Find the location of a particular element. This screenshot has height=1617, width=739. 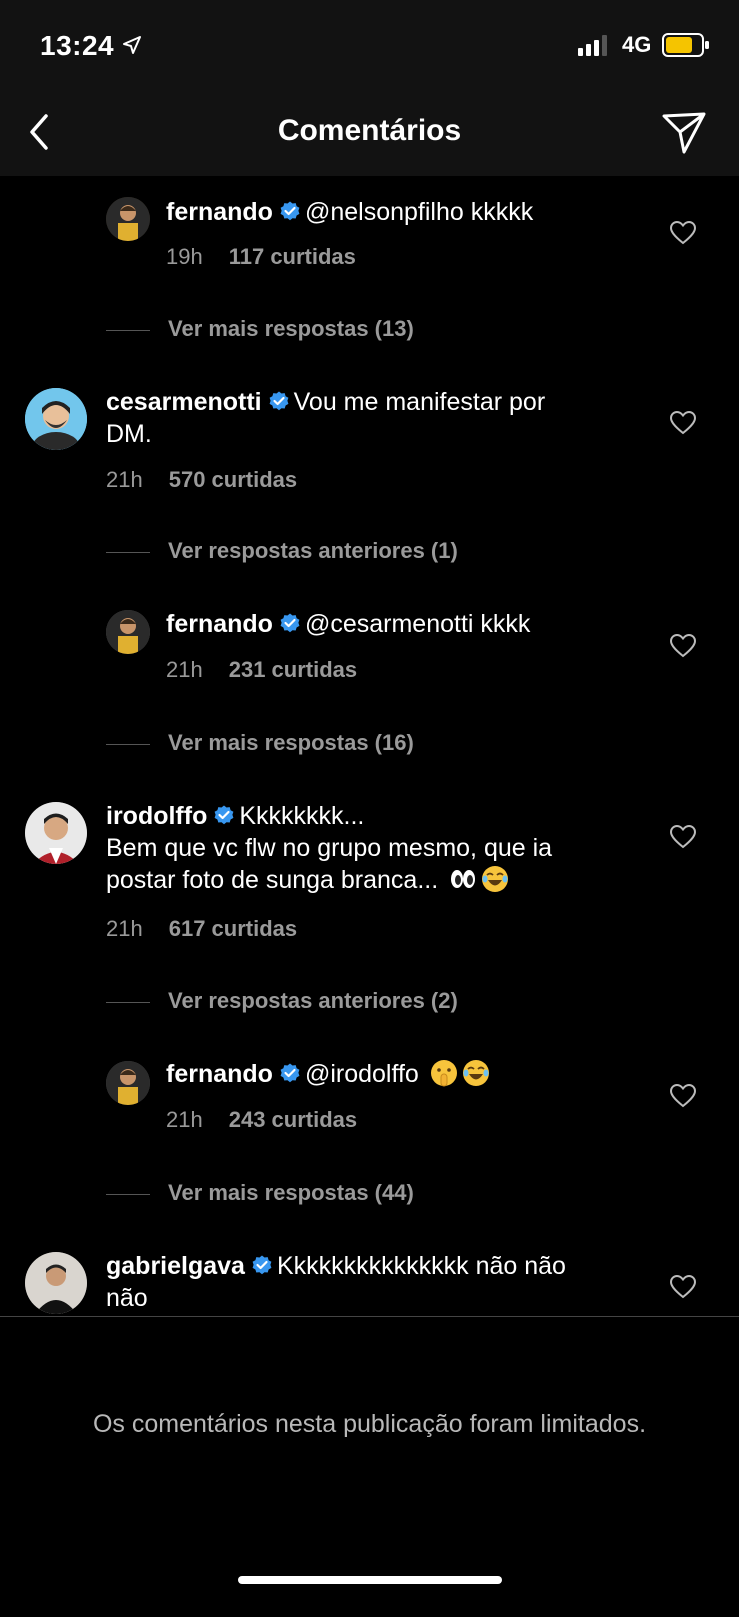

comment-body: Kkkkkkkkkkkkkkk não não is located at coordinates (421, 1266).